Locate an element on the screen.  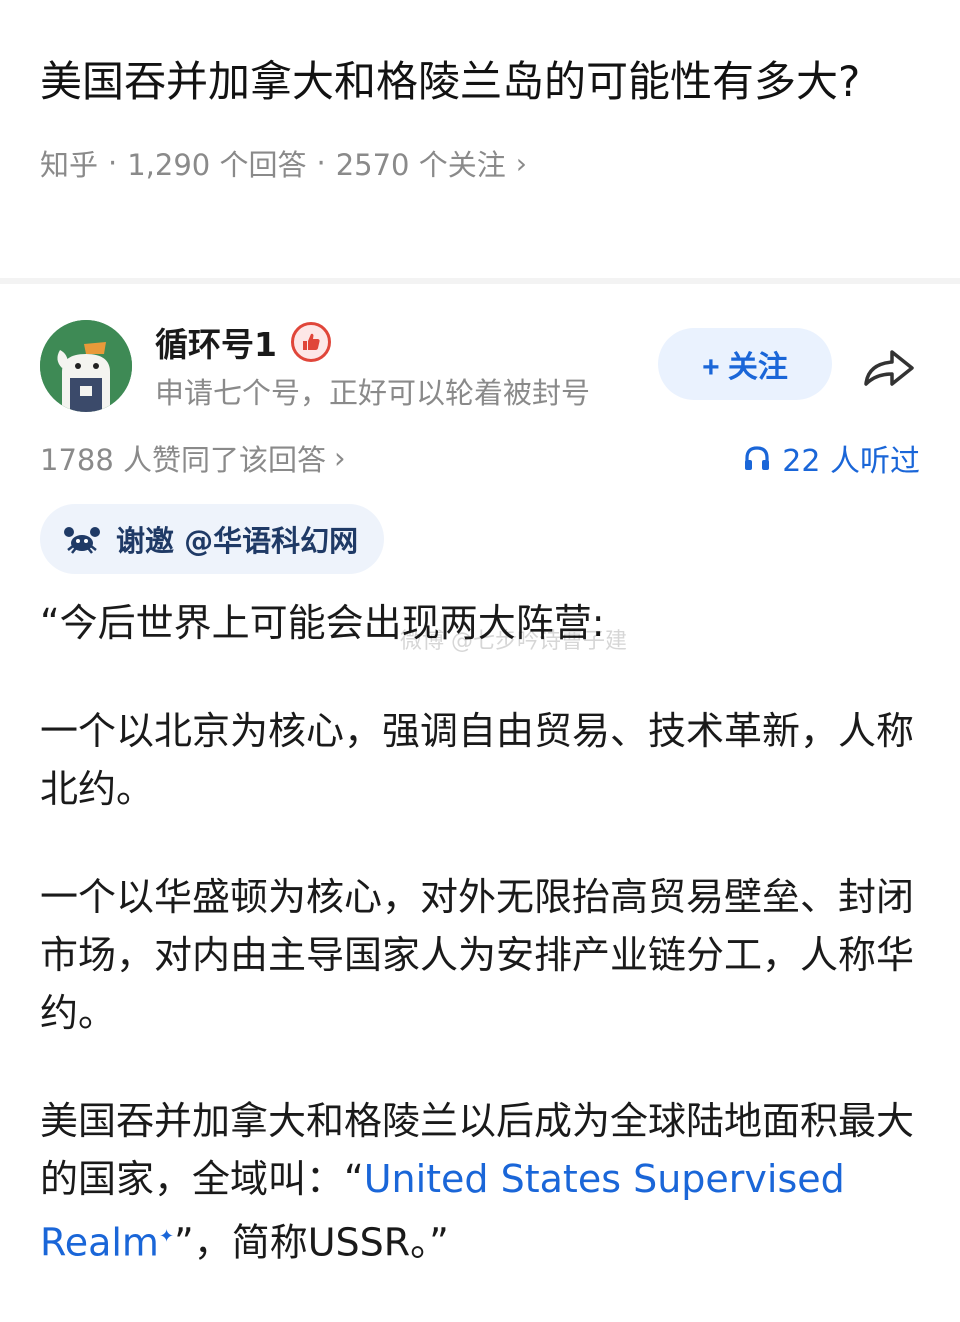
answer-text: ”，简称USSR。” is located at coordinates (311, 1242).